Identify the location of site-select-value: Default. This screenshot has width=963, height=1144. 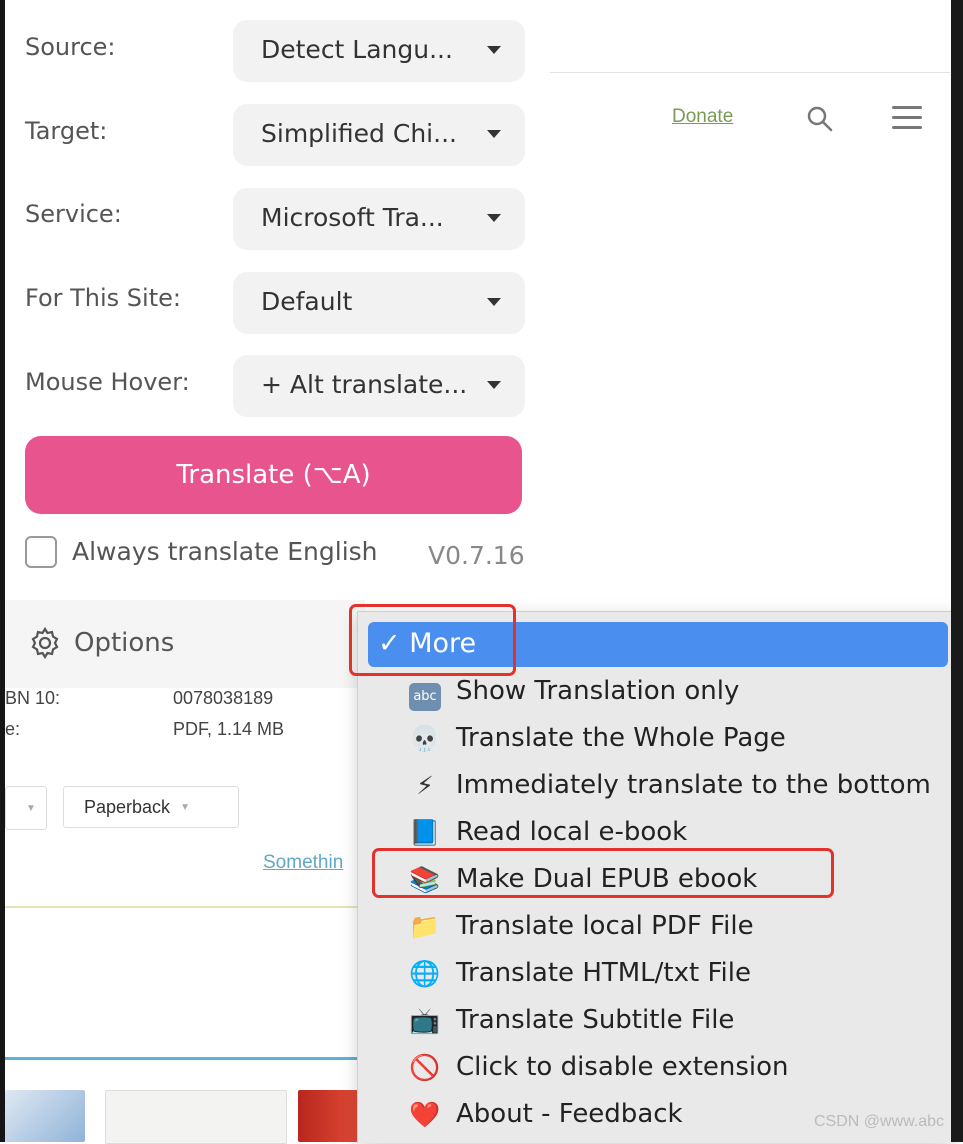
(307, 301).